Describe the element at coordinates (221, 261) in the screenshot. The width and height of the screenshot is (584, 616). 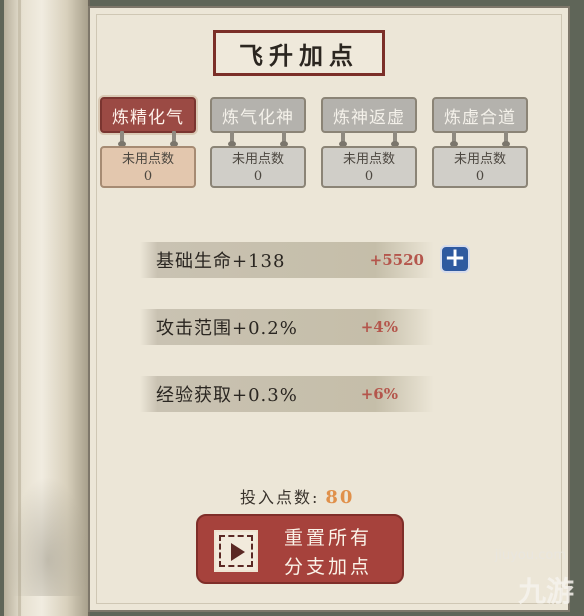
I see `stat-name: 基础生命+138` at that location.